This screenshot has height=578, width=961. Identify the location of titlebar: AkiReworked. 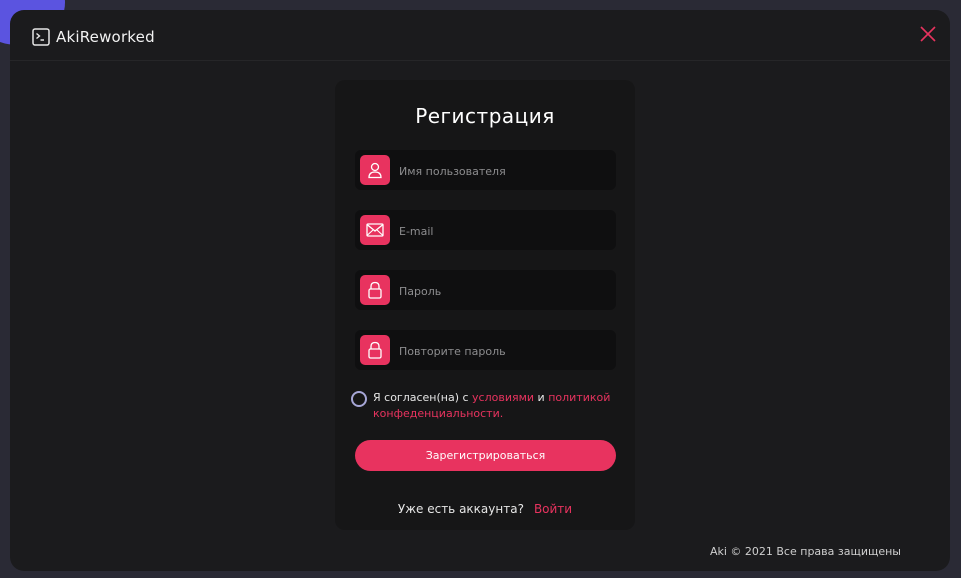
(480, 35).